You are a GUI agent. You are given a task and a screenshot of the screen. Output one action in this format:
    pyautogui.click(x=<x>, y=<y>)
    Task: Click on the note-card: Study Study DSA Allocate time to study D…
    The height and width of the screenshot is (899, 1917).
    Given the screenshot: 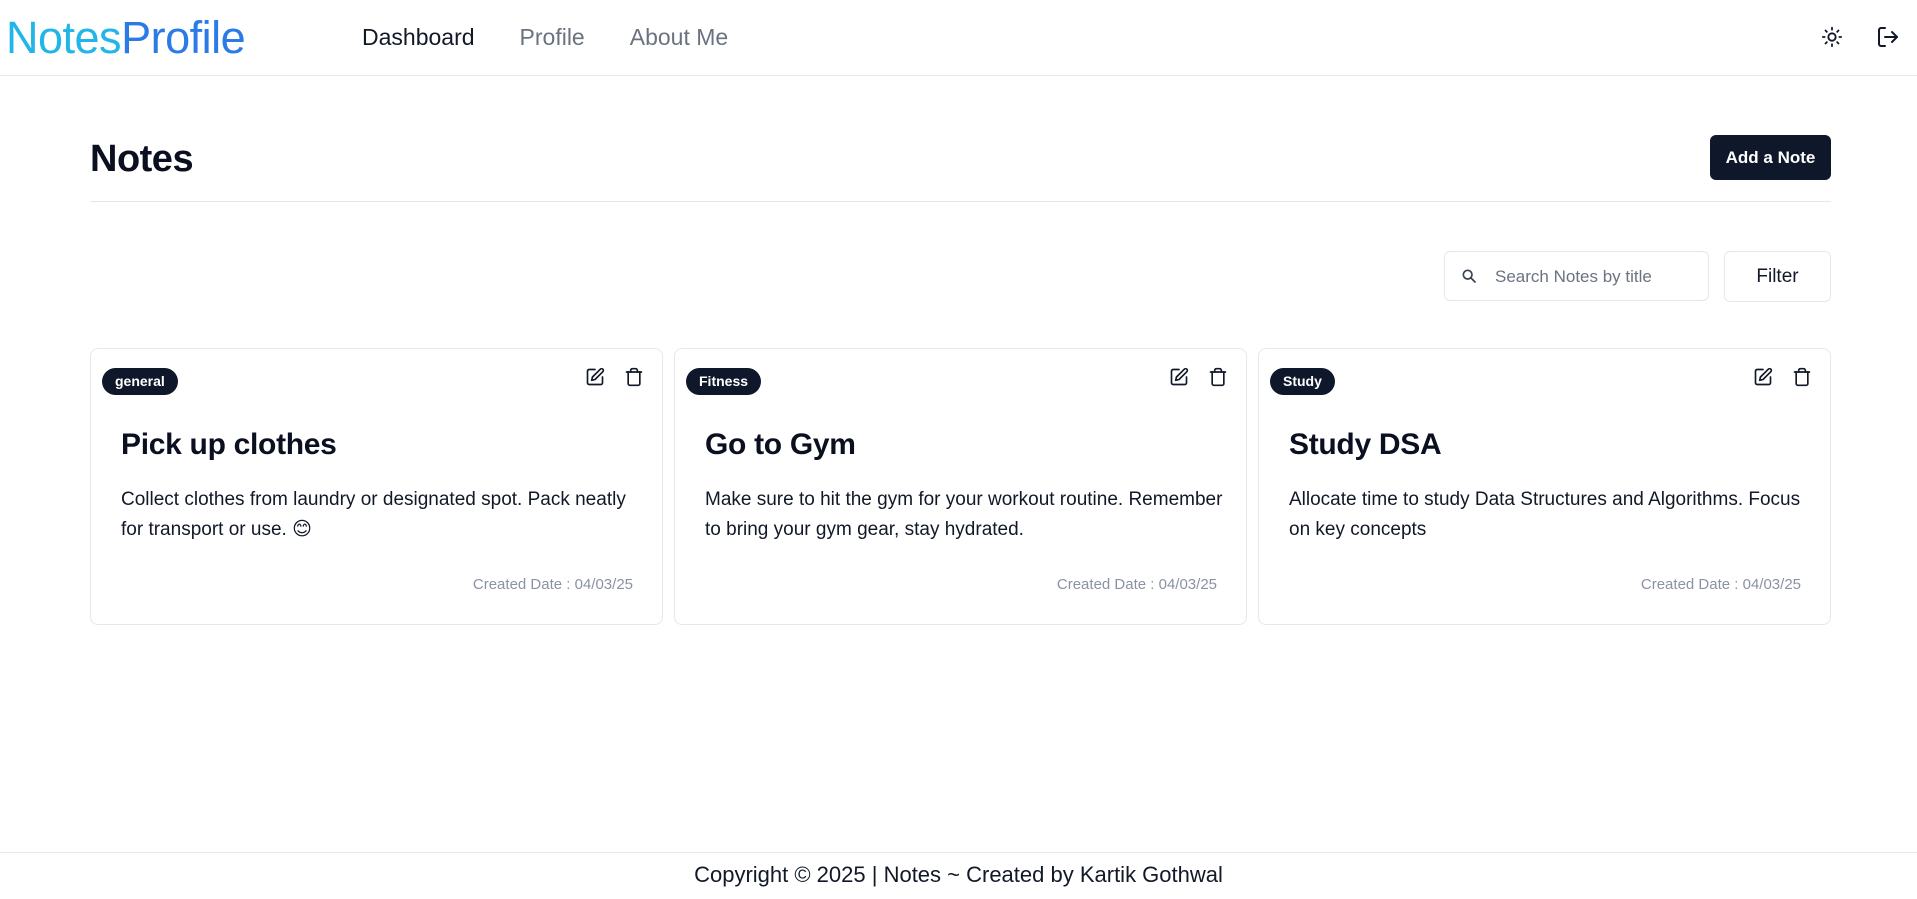 What is the action you would take?
    pyautogui.click(x=1544, y=486)
    